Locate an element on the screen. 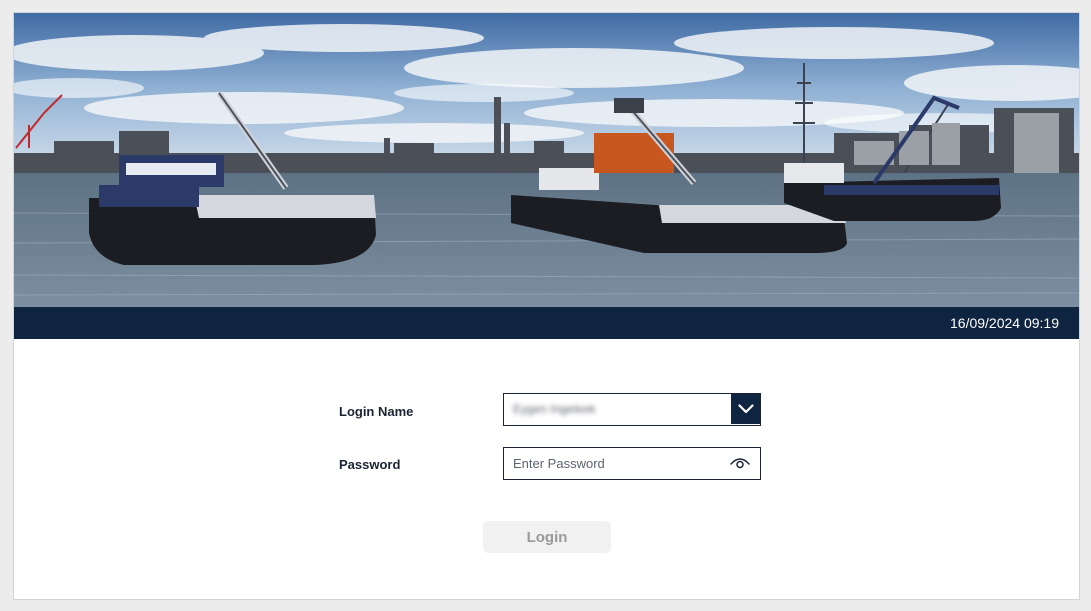 This screenshot has height=611, width=1091. dropdown-toggle-button is located at coordinates (745, 409).